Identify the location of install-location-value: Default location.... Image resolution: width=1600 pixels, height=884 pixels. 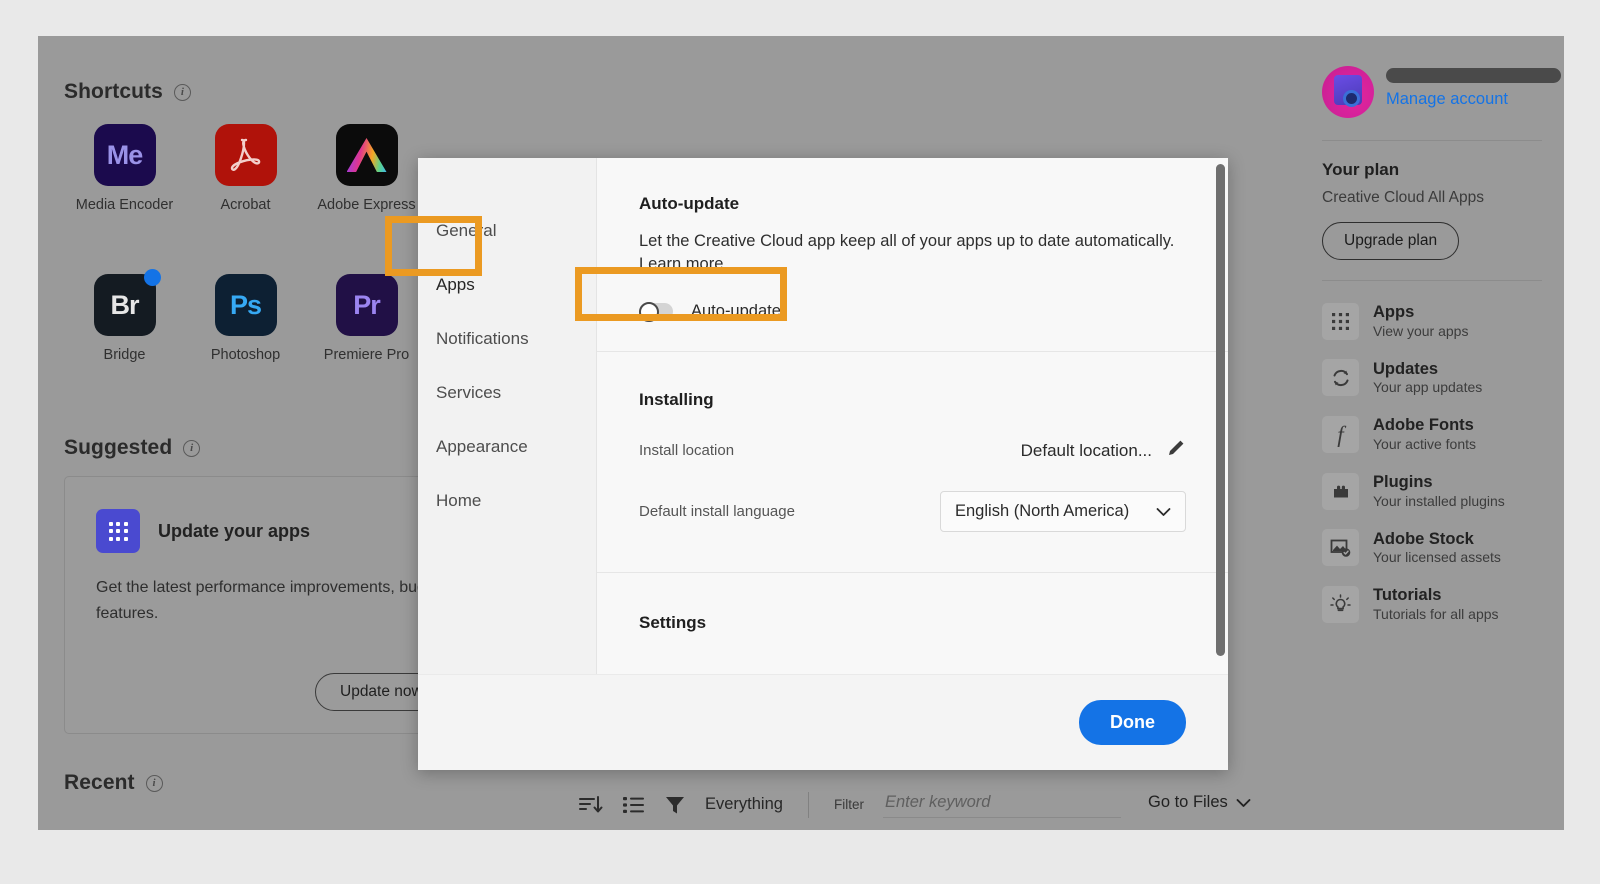
(1086, 450).